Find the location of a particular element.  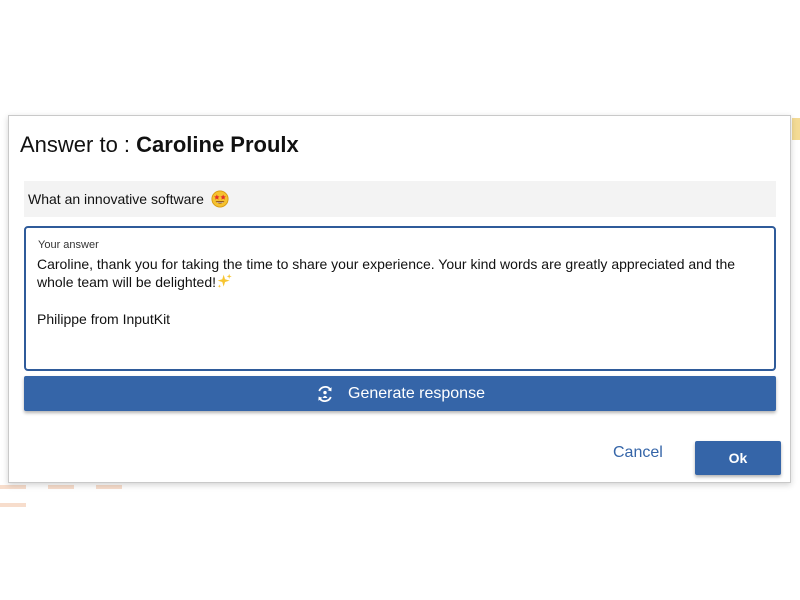

cancel-button: Cancel is located at coordinates (638, 453).